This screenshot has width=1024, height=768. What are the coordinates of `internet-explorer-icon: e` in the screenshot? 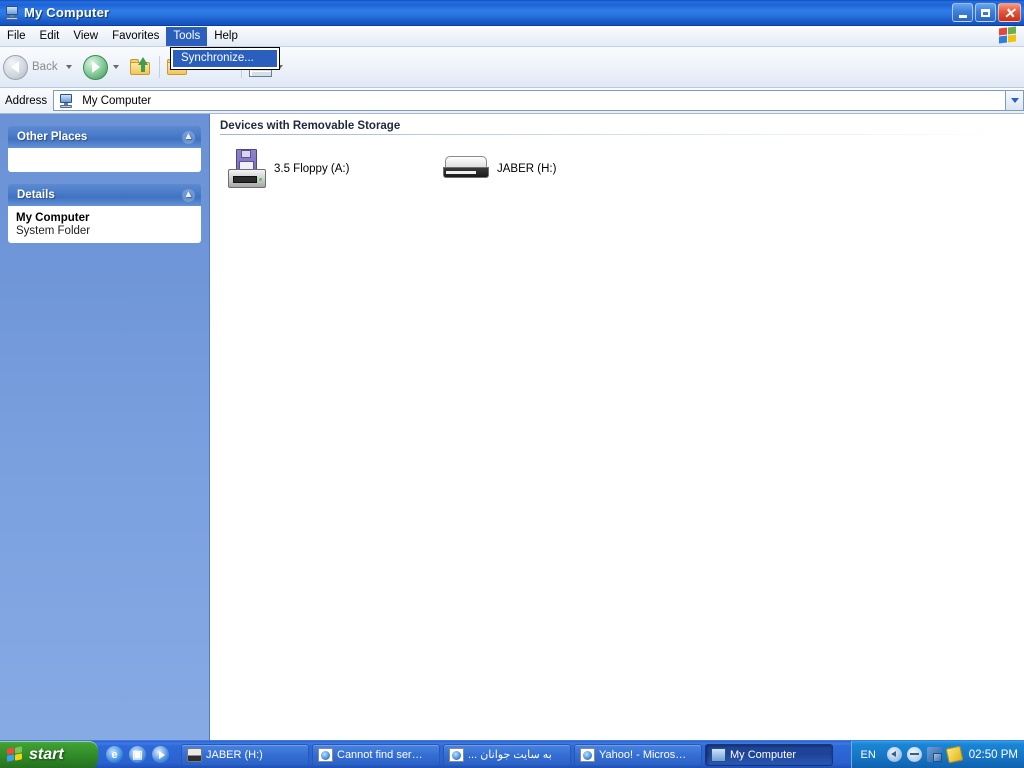 It's located at (114, 754).